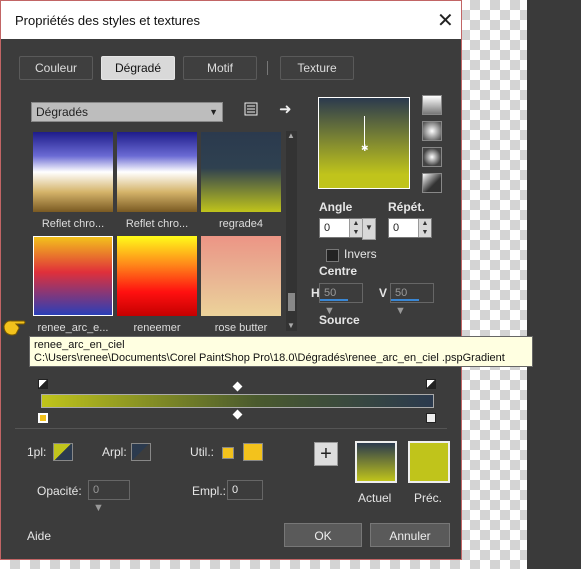 The height and width of the screenshot is (569, 581). What do you see at coordinates (157, 276) in the screenshot?
I see `gradient-thumb-reneemer` at bounding box center [157, 276].